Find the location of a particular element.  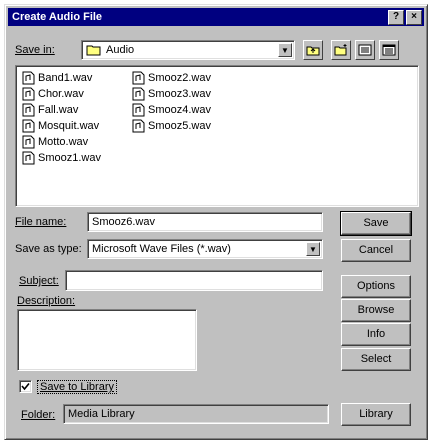

new-folder-icon is located at coordinates (340, 50).